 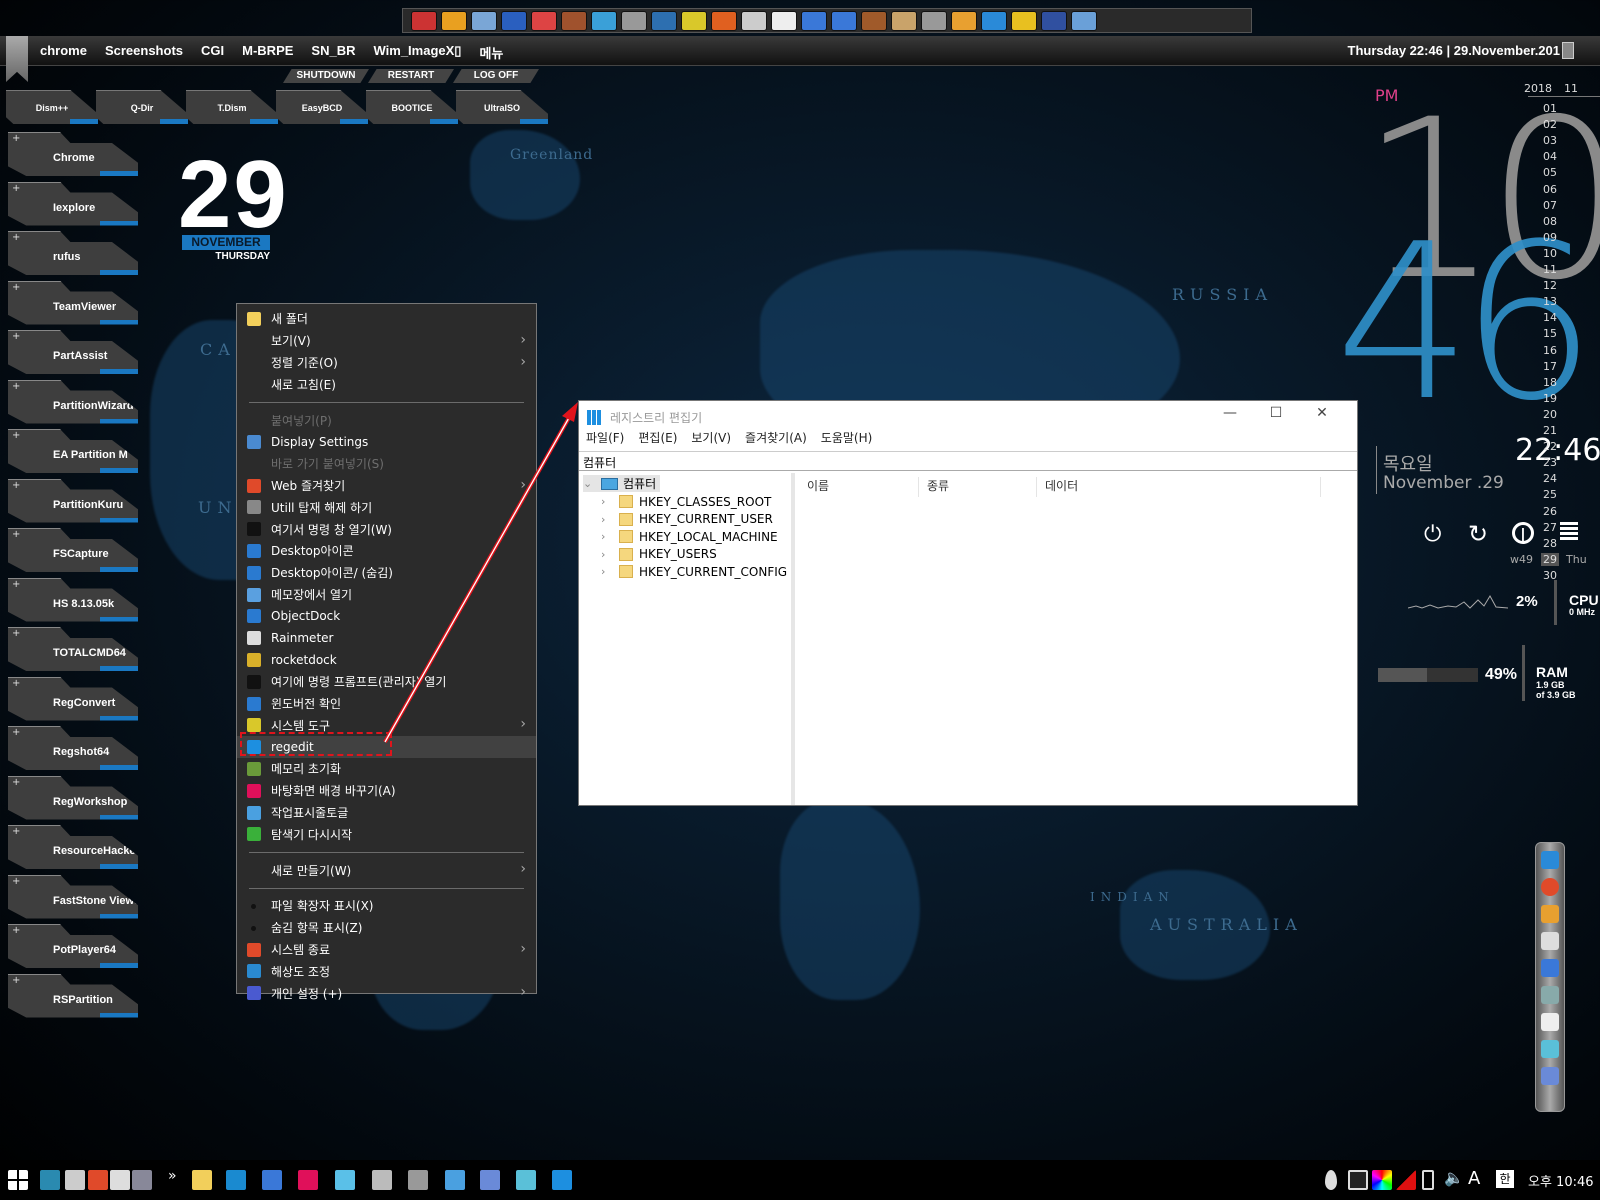 I want to click on calendar-day: 23, so click(x=1550, y=462).